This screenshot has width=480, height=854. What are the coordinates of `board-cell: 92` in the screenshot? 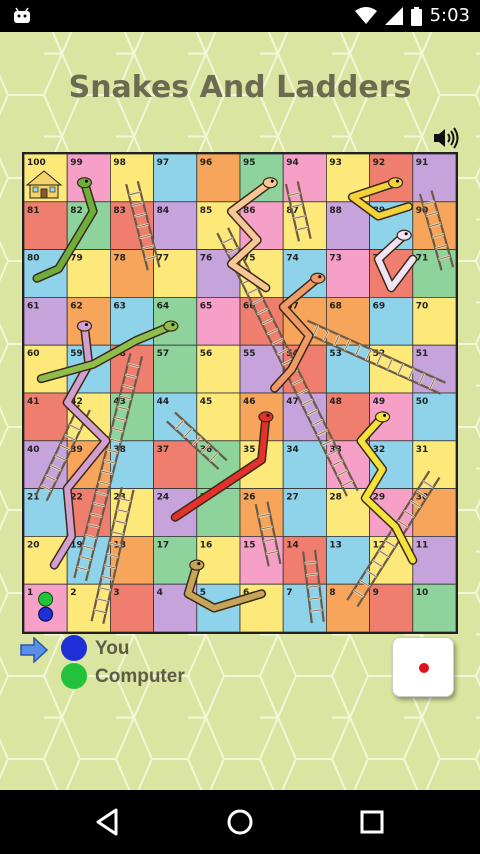 It's located at (391, 178).